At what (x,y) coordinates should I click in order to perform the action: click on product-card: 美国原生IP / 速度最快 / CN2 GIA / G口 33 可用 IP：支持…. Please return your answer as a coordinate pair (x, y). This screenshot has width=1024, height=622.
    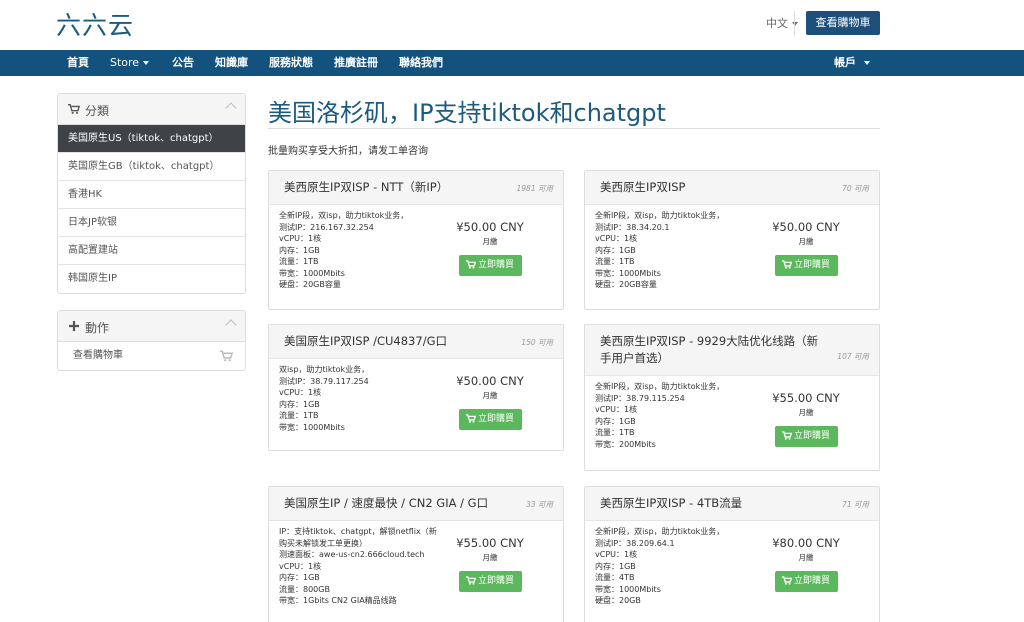
    Looking at the image, I should click on (416, 554).